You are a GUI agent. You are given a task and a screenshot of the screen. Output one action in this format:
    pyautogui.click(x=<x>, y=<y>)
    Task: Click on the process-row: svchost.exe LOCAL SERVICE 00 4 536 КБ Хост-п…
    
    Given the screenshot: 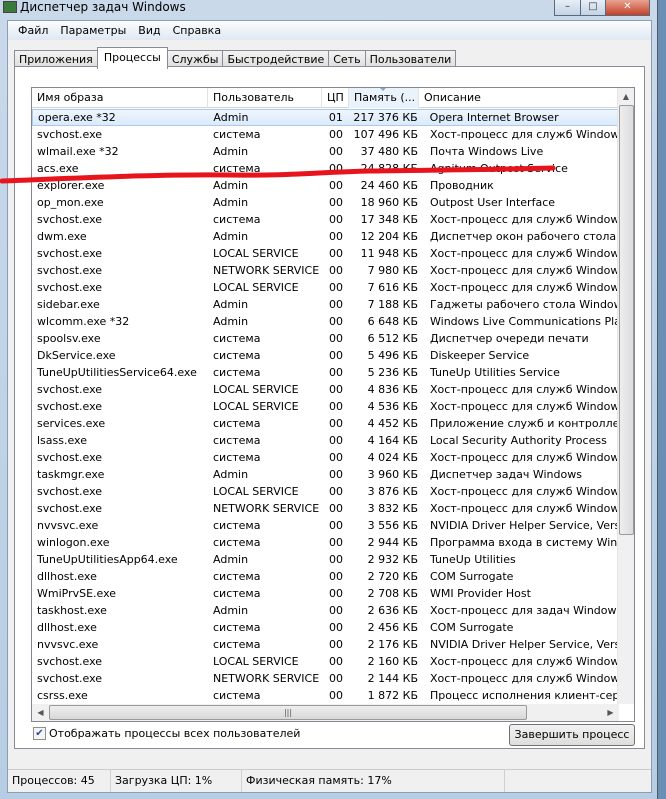 What is the action you would take?
    pyautogui.click(x=325, y=406)
    